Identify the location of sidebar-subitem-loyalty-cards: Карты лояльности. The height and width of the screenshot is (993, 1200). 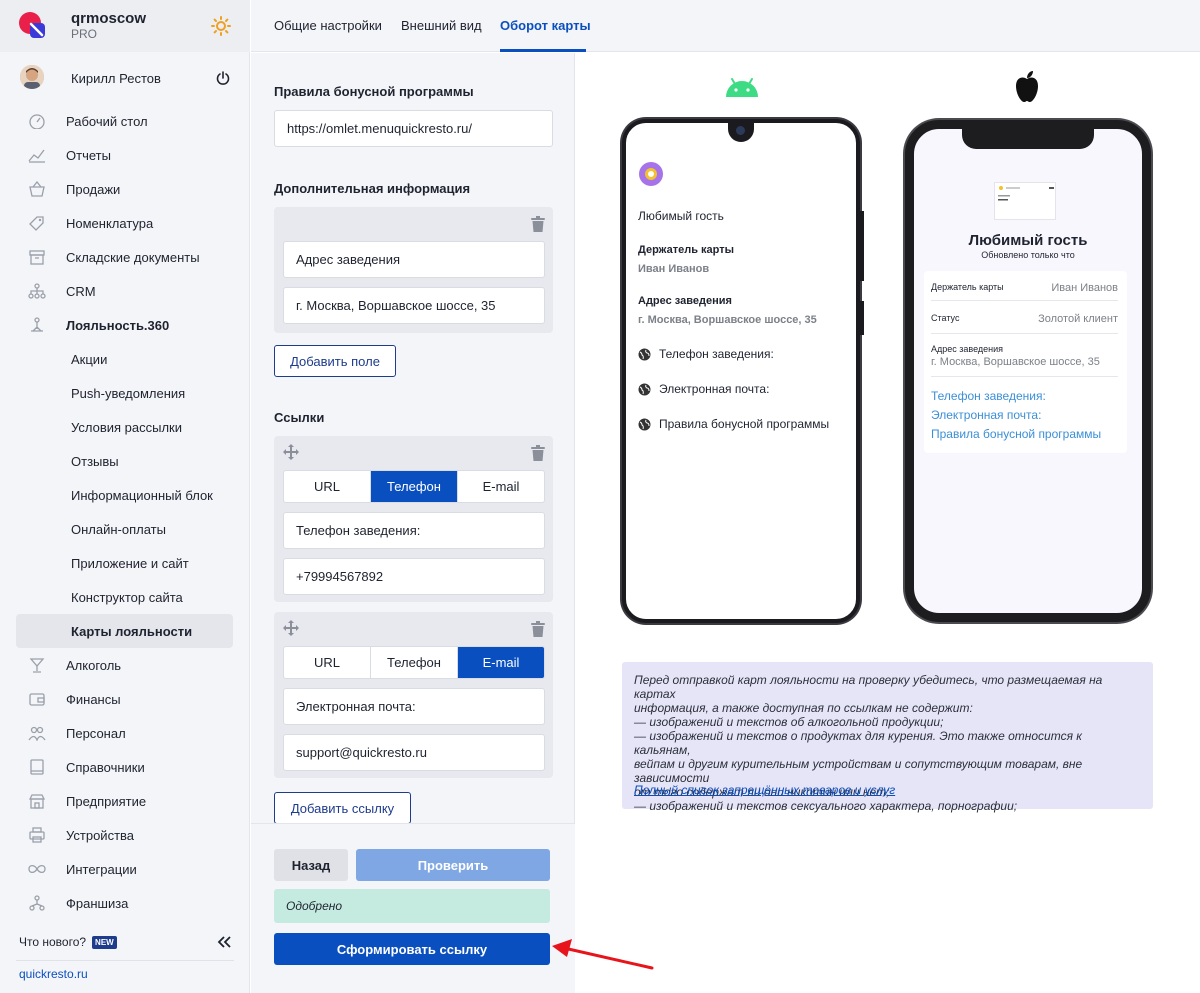
(124, 631).